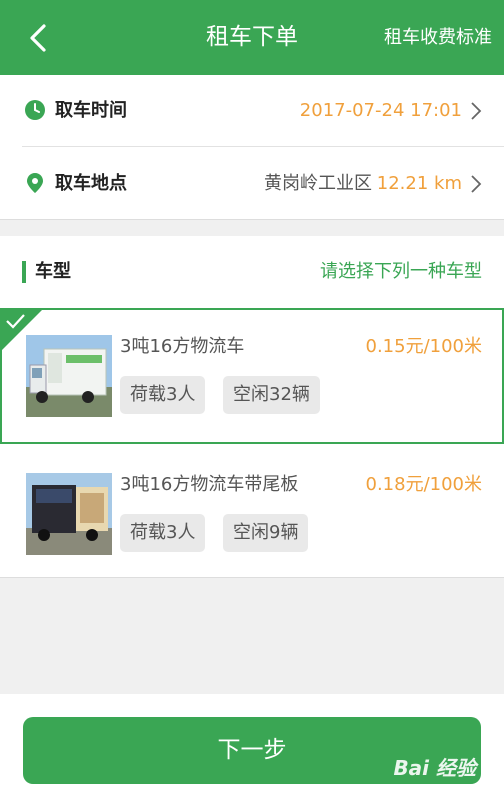  Describe the element at coordinates (91, 110) in the screenshot. I see `pickup-time-label: 取车时间` at that location.